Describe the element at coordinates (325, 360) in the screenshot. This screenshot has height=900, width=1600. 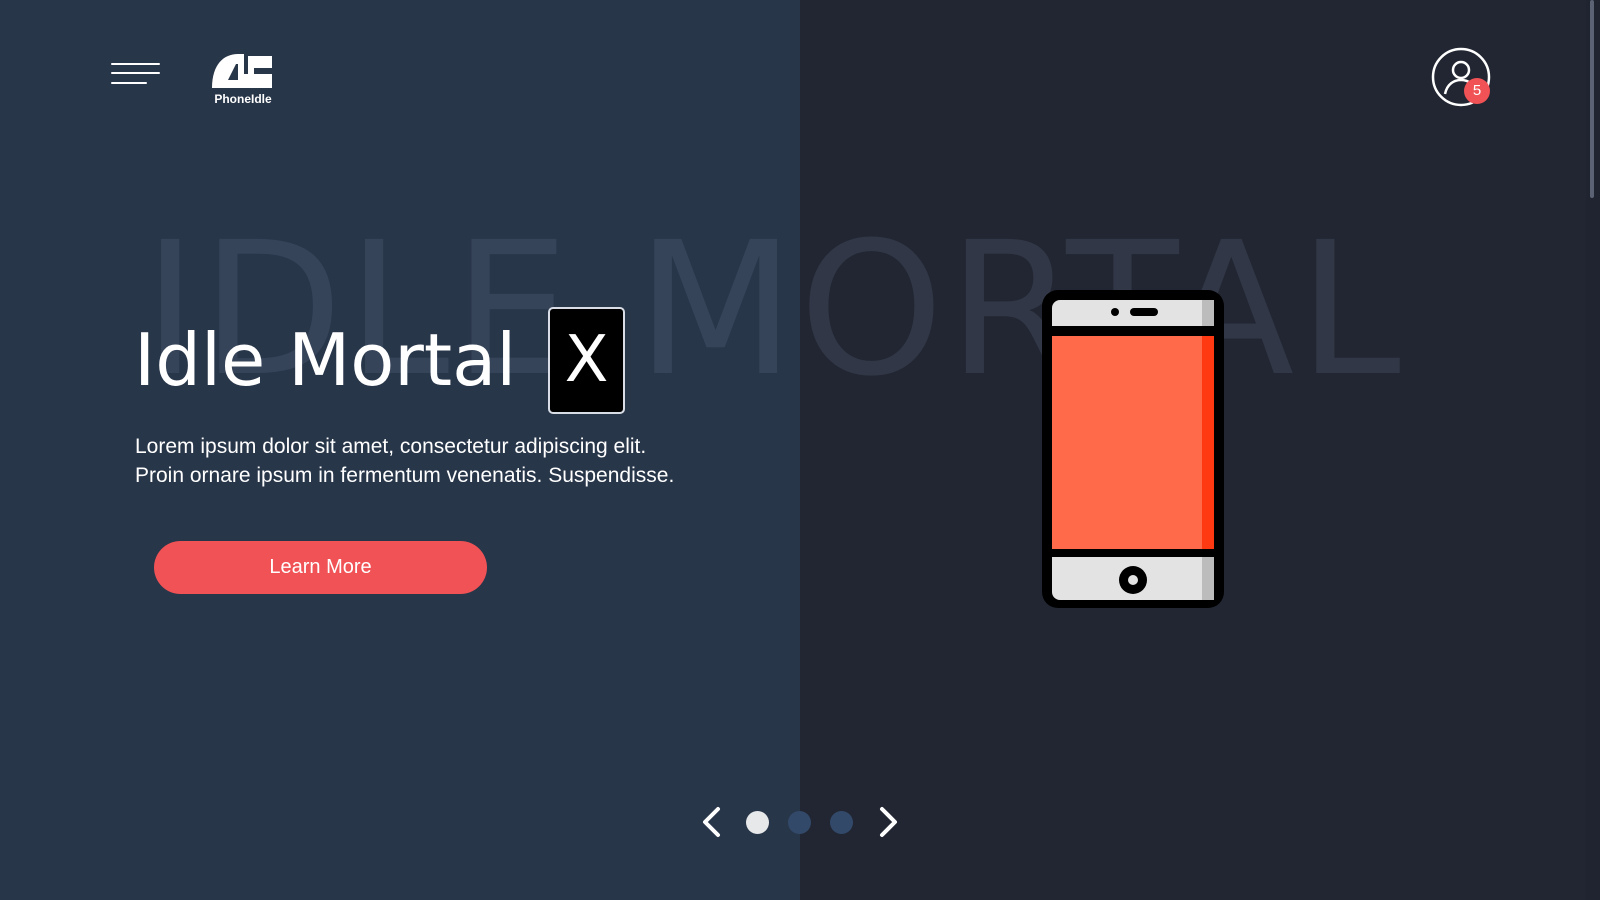
I see `hero-title: Idle Mortal` at that location.